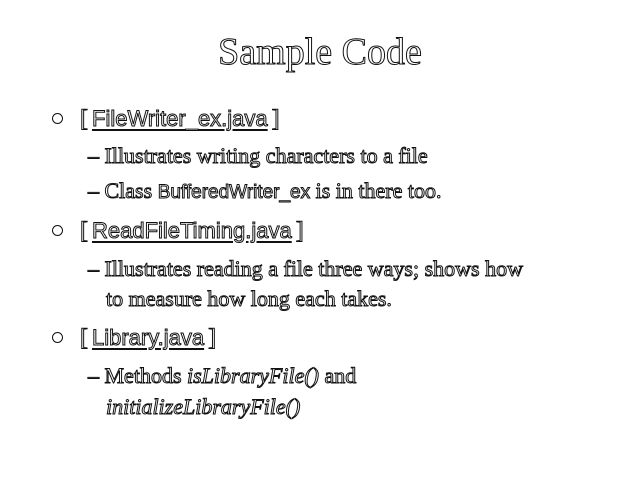  Describe the element at coordinates (203, 407) in the screenshot. I see `method-name-continued: initializeLibraryFile()` at that location.